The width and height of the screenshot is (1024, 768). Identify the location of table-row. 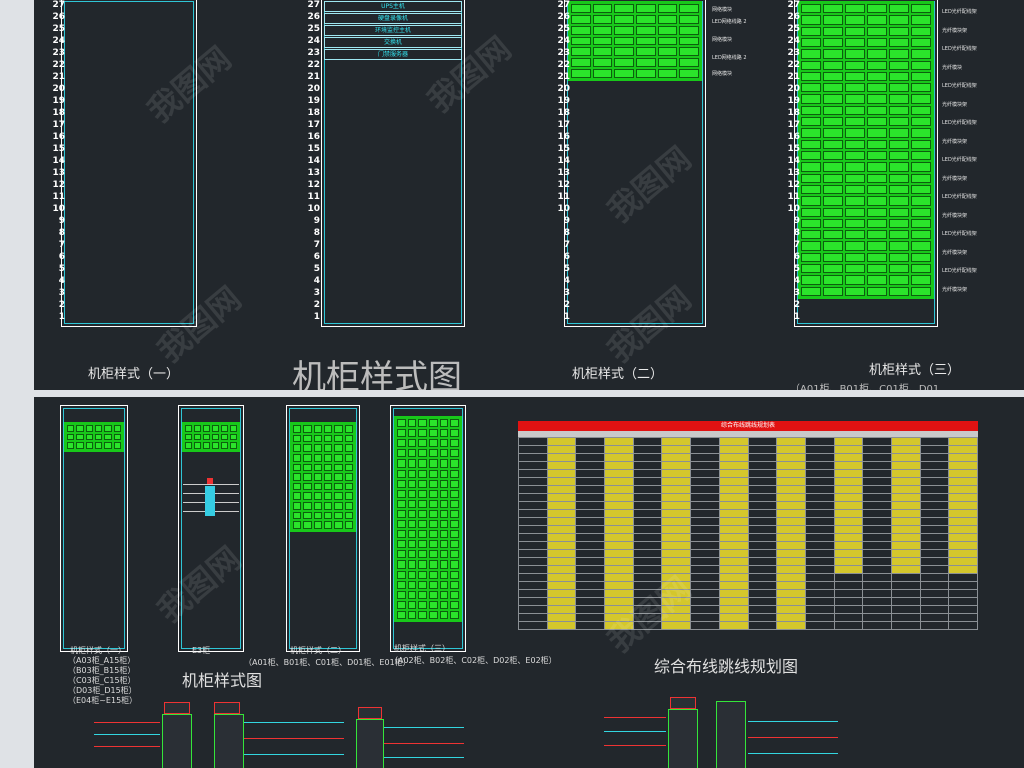
(748, 481).